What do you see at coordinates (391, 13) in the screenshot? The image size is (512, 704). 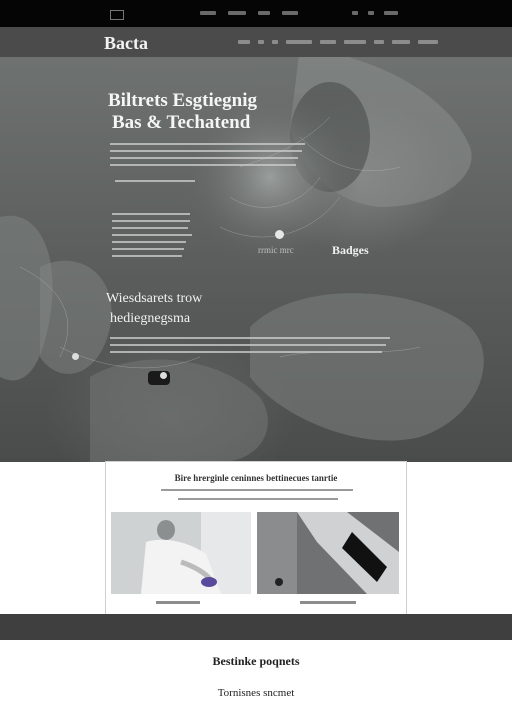 I see `cart-icon` at bounding box center [391, 13].